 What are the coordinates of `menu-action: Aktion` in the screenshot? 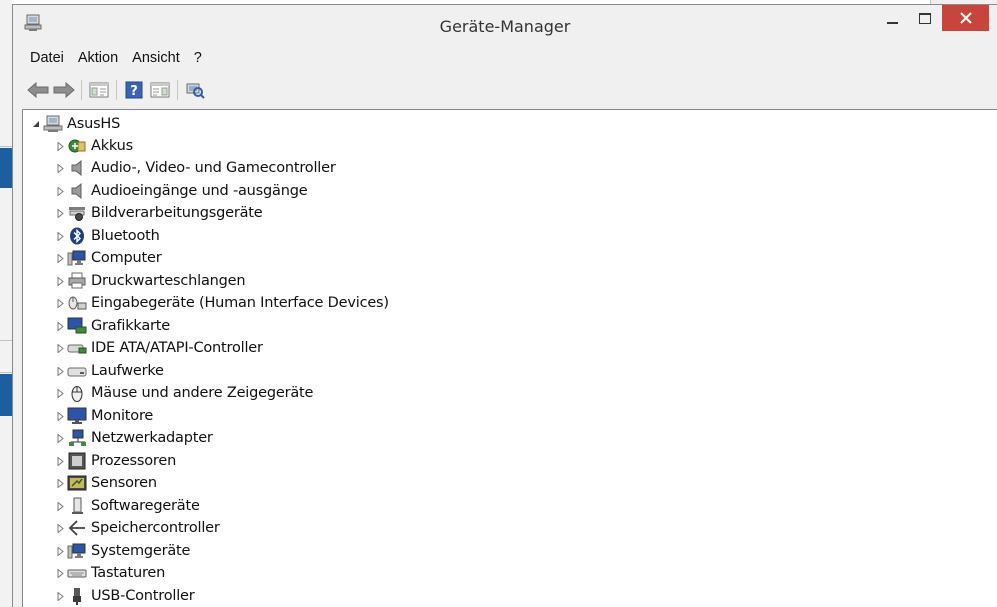 It's located at (98, 58).